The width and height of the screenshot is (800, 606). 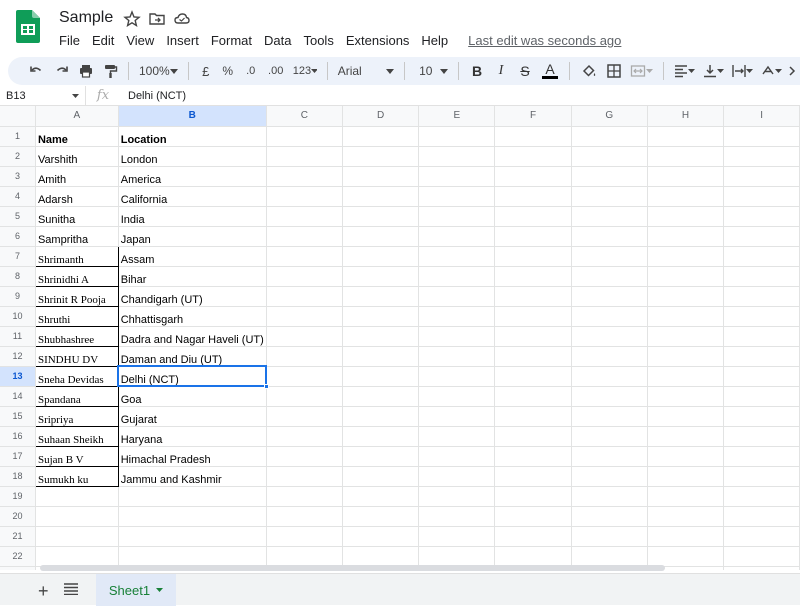 I want to click on document-title: Sample, so click(x=86, y=18).